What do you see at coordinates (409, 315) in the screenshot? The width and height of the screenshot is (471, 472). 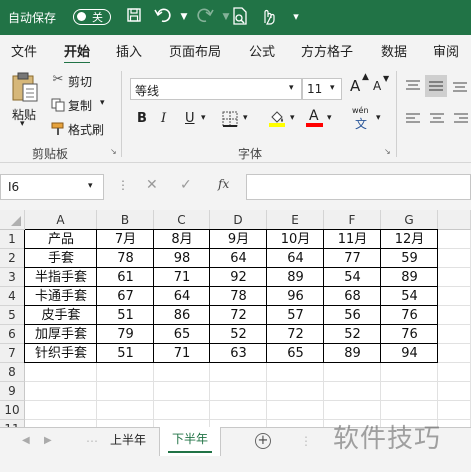 I see `value-cell: 76` at bounding box center [409, 315].